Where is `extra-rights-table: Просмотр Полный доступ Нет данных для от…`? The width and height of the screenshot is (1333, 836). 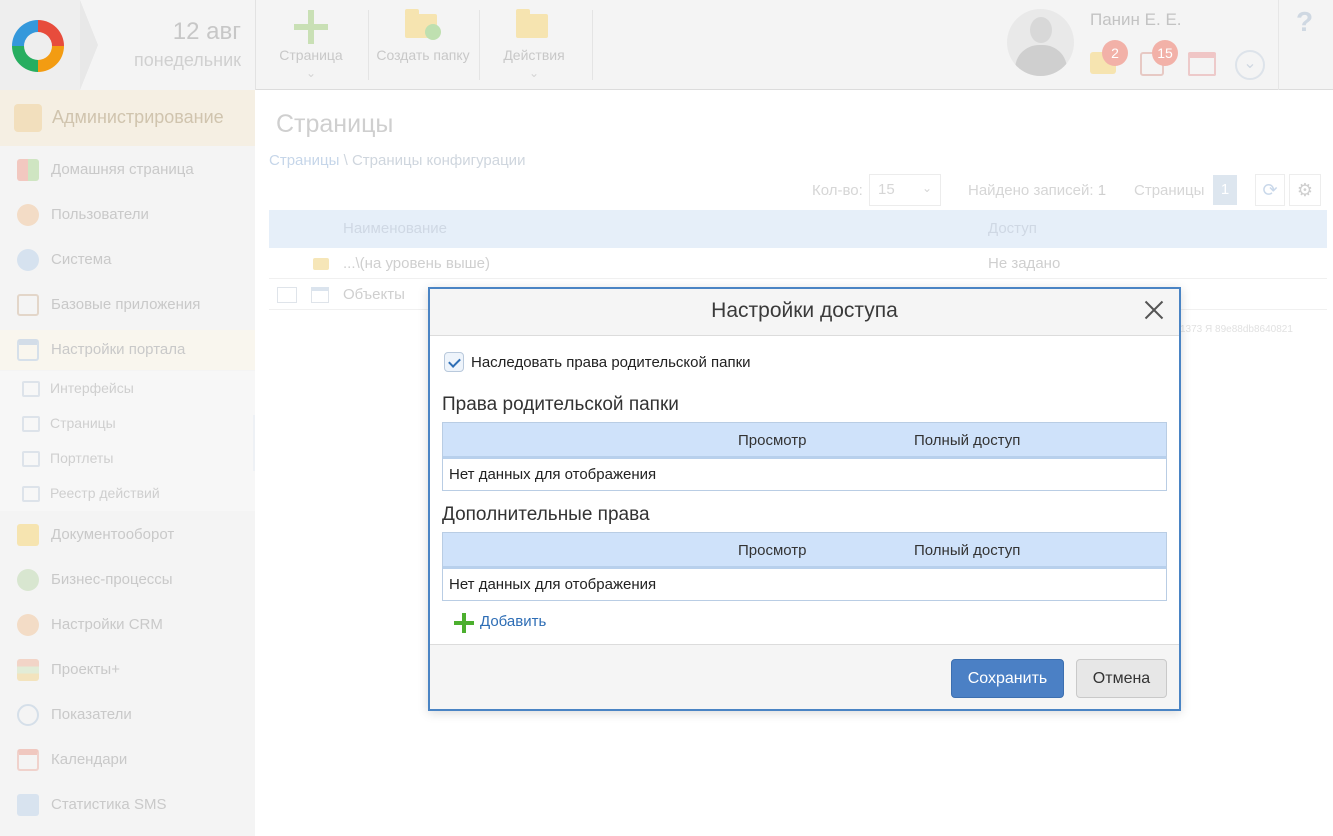 extra-rights-table: Просмотр Полный доступ Нет данных для от… is located at coordinates (804, 566).